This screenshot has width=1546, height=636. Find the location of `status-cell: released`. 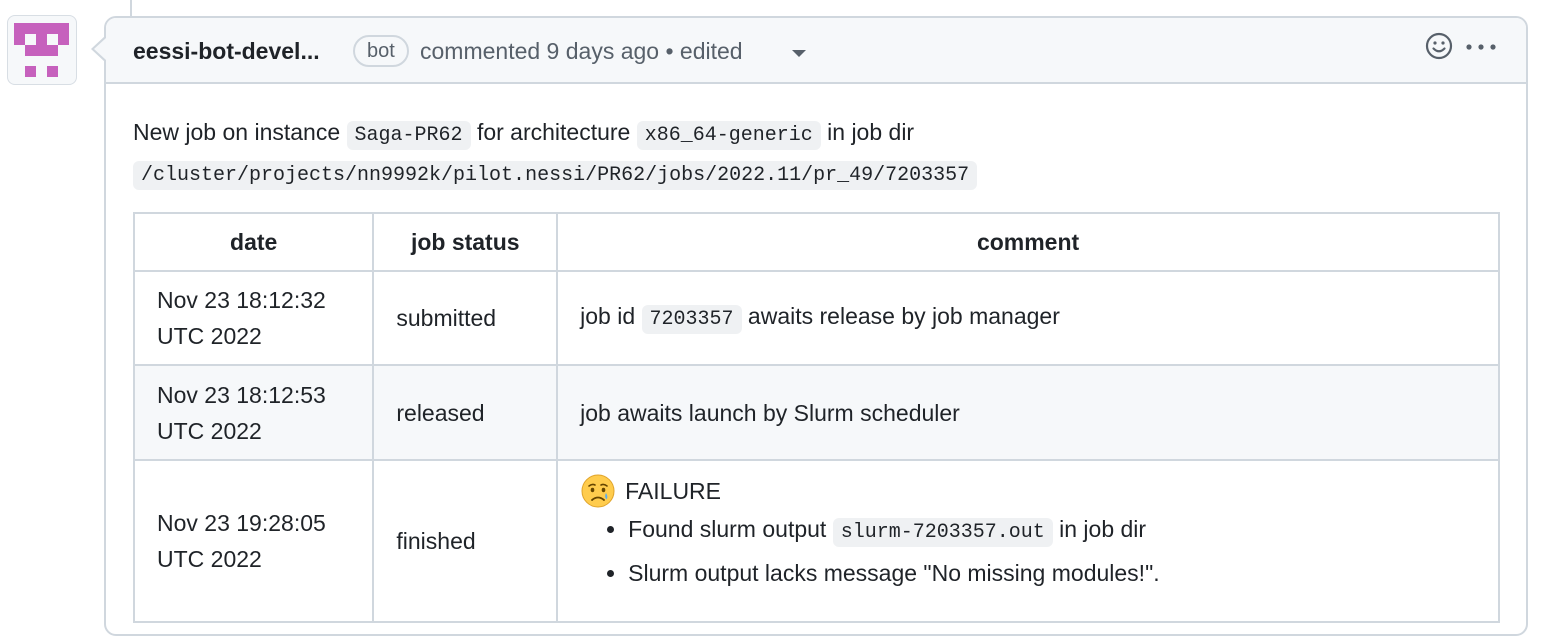

status-cell: released is located at coordinates (465, 412).